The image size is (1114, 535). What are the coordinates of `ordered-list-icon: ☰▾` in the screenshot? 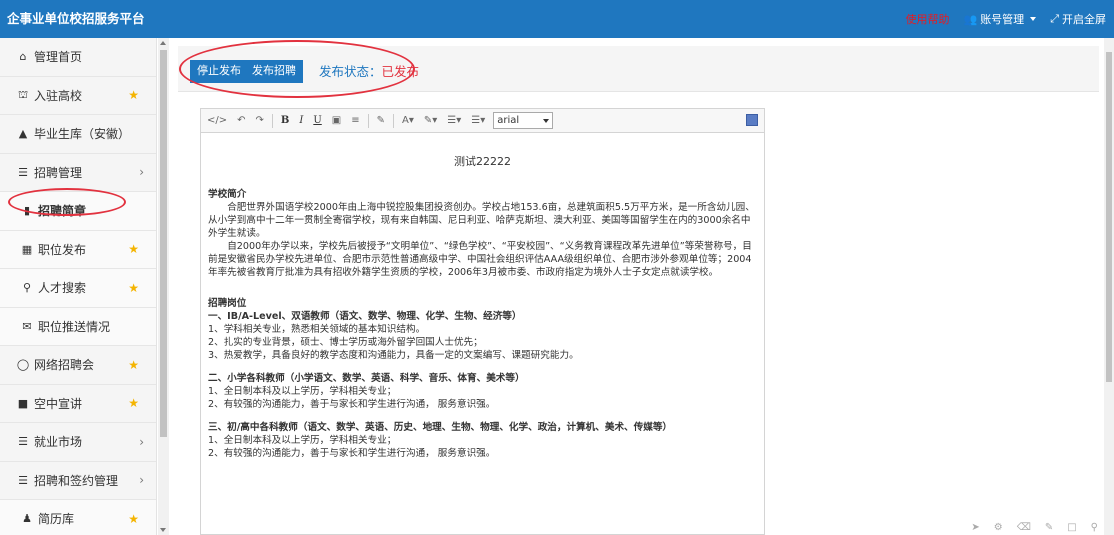 It's located at (454, 120).